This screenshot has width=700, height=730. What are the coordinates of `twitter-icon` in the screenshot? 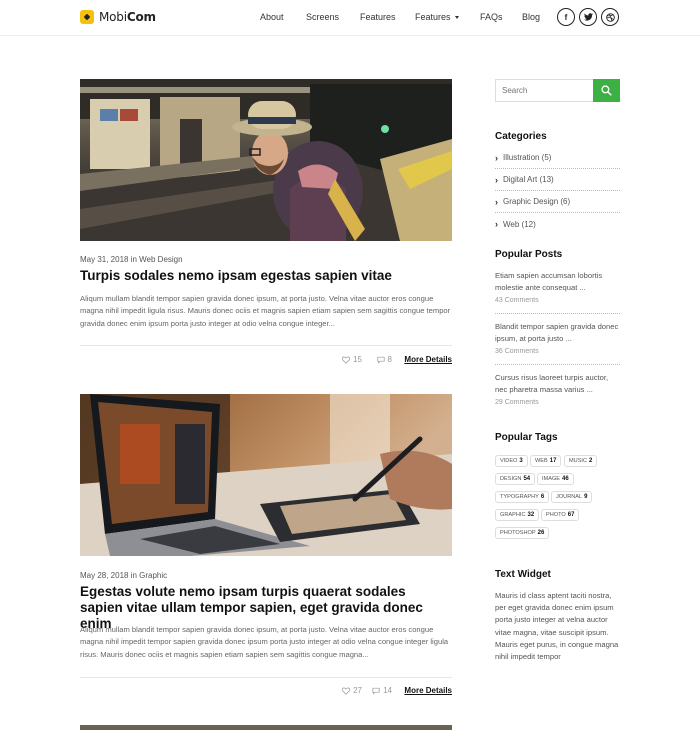 It's located at (588, 17).